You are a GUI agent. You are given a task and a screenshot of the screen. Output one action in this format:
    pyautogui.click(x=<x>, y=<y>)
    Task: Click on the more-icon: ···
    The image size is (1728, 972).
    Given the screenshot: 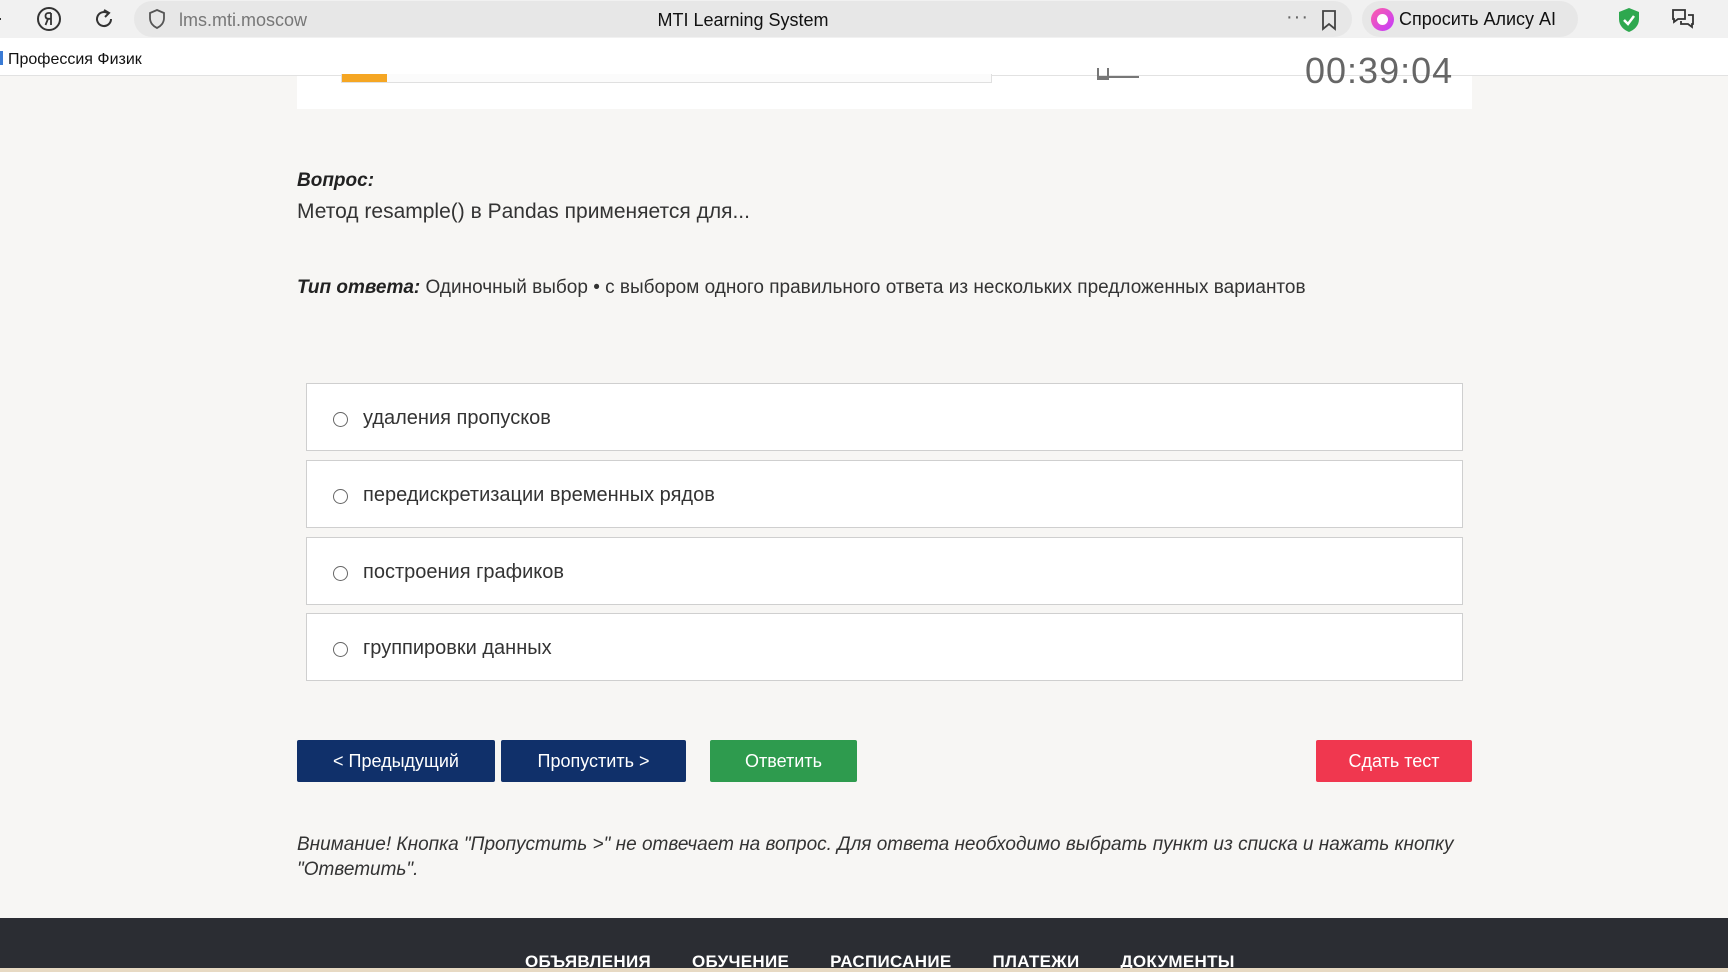 What is the action you would take?
    pyautogui.click(x=1297, y=17)
    